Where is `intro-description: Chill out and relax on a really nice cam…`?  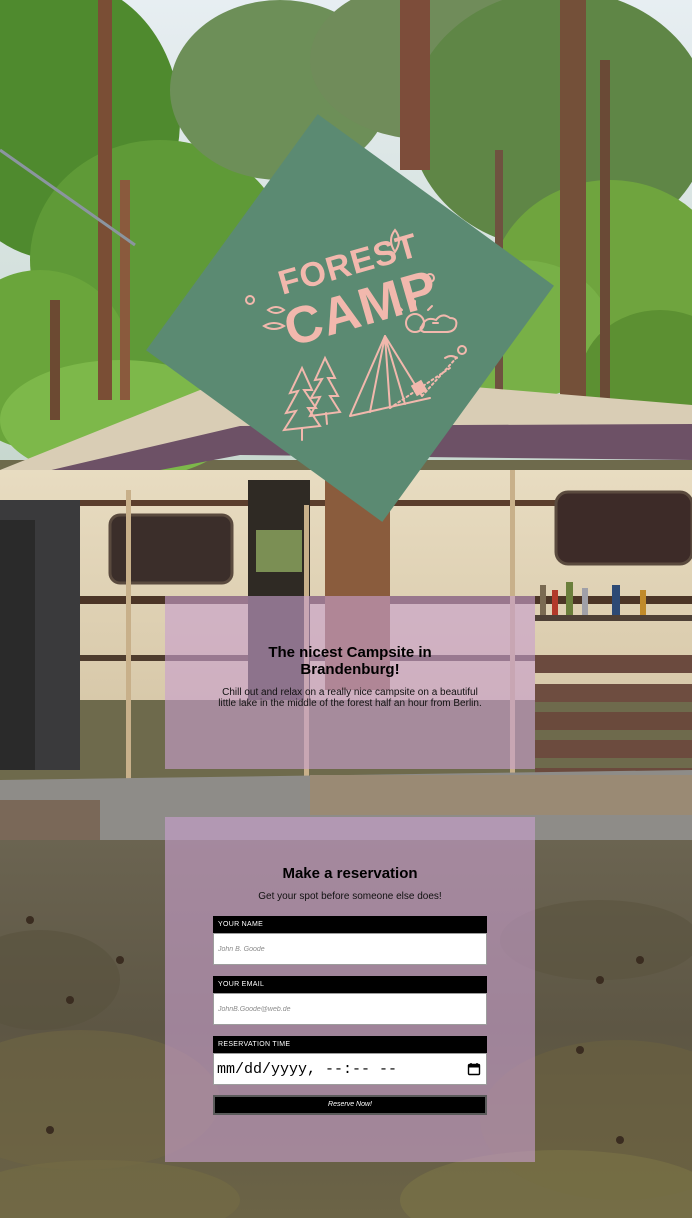
intro-description: Chill out and relax on a really nice cam… is located at coordinates (350, 698).